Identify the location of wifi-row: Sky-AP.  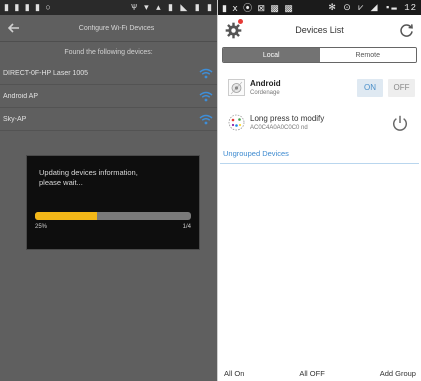
(108, 119).